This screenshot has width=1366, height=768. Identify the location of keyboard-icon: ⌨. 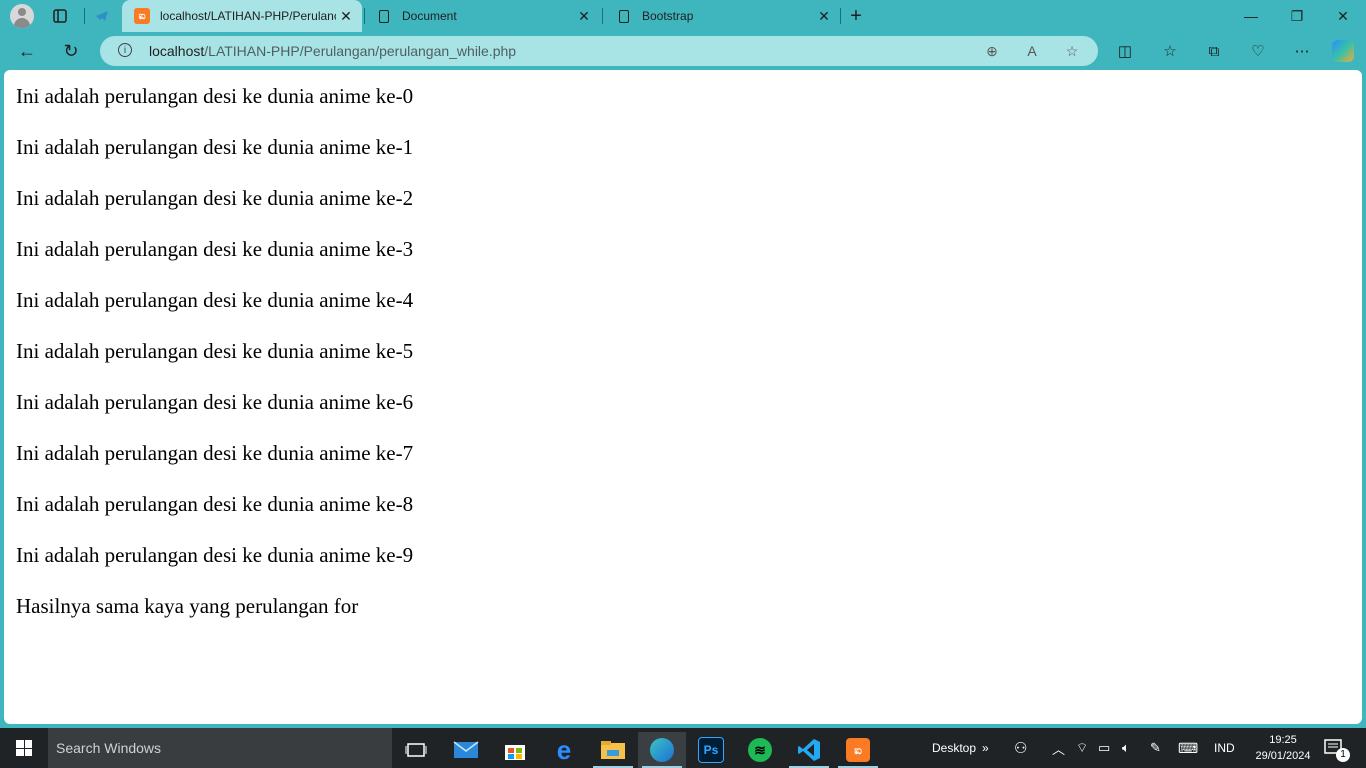
(1188, 748).